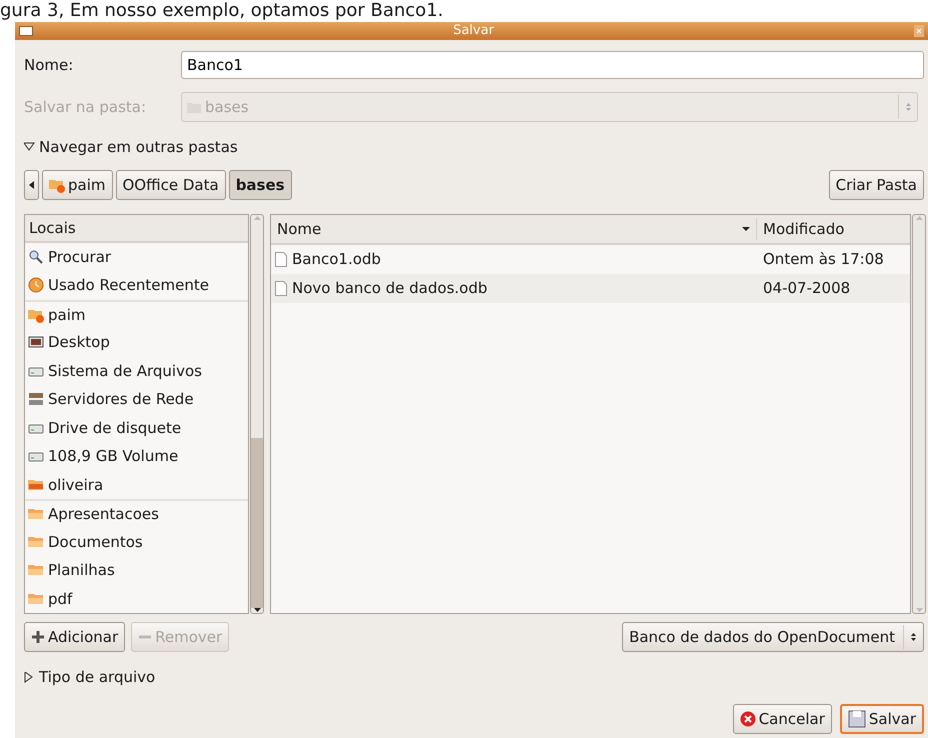 This screenshot has width=928, height=738. What do you see at coordinates (136, 542) in the screenshot?
I see `sidebar-item: Documentos` at bounding box center [136, 542].